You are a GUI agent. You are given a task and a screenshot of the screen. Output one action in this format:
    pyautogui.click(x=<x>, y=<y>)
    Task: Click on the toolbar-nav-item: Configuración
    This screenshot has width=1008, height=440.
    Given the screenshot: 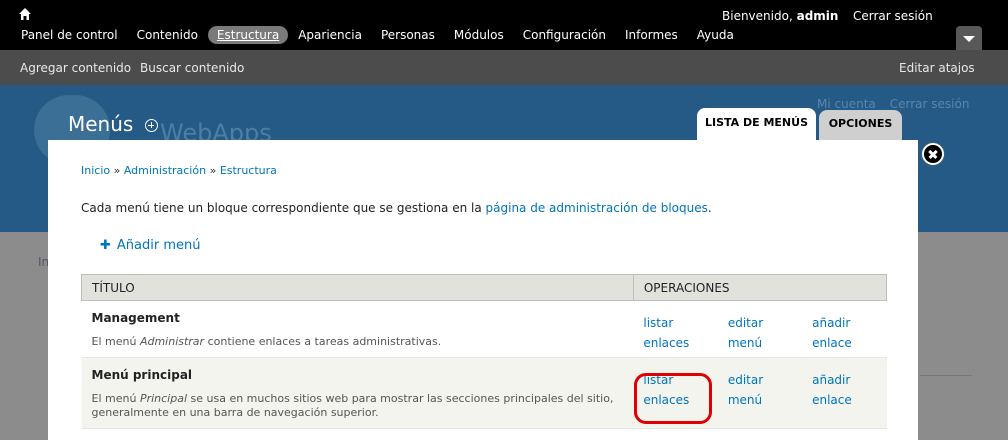 What is the action you would take?
    pyautogui.click(x=564, y=35)
    